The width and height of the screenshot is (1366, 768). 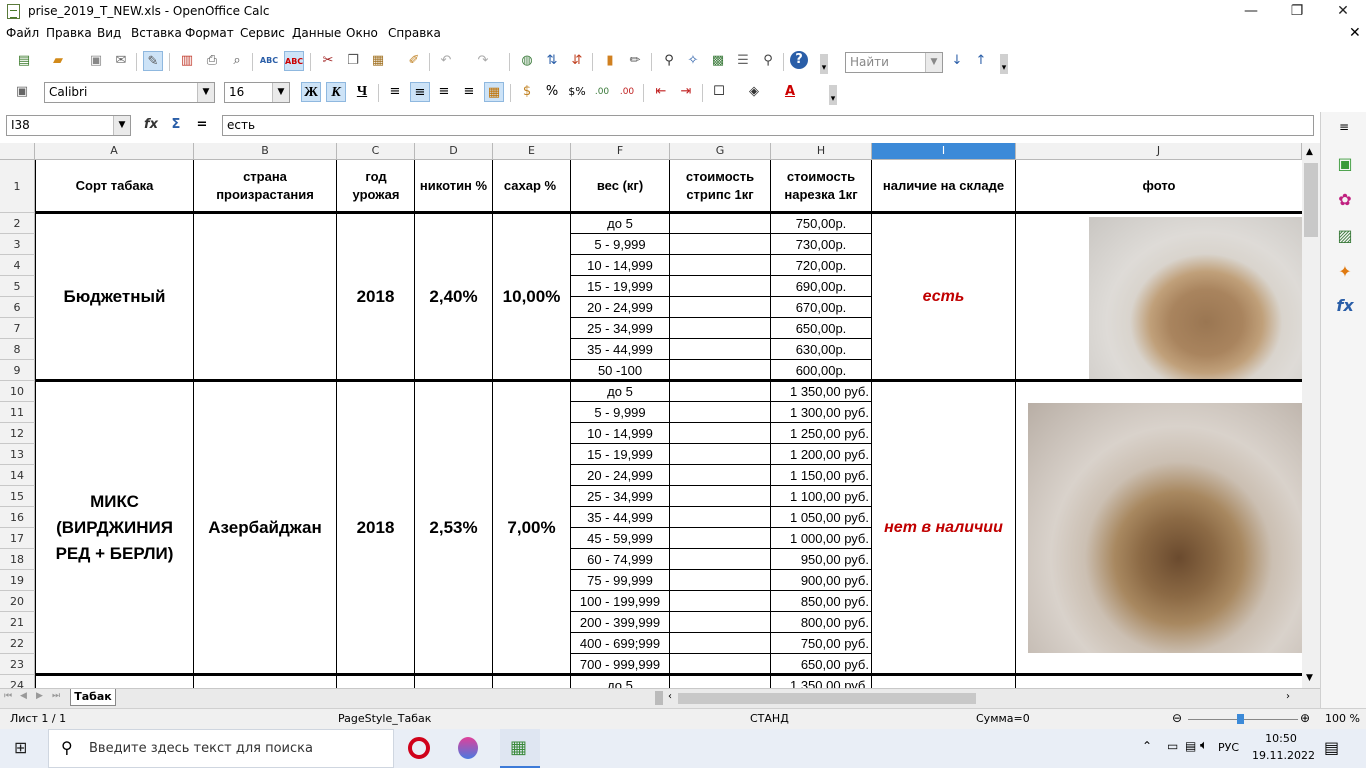 I want to click on price-cell: 670,00р., so click(x=821, y=308).